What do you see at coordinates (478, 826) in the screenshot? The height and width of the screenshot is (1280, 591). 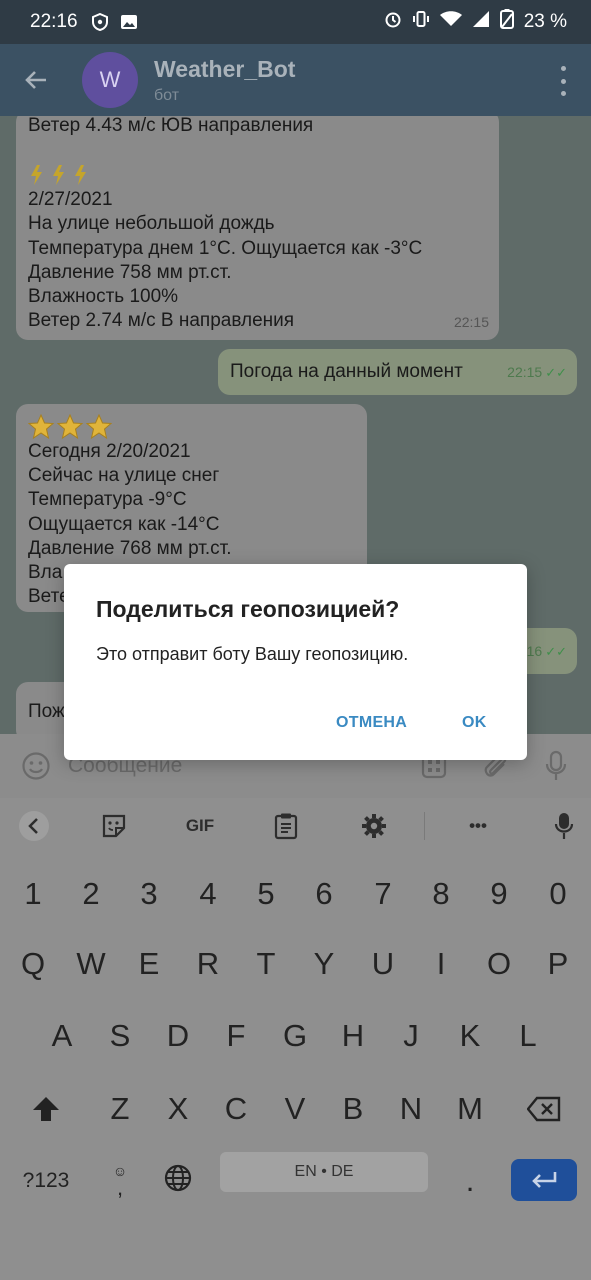 I see `more-options-button: •••` at bounding box center [478, 826].